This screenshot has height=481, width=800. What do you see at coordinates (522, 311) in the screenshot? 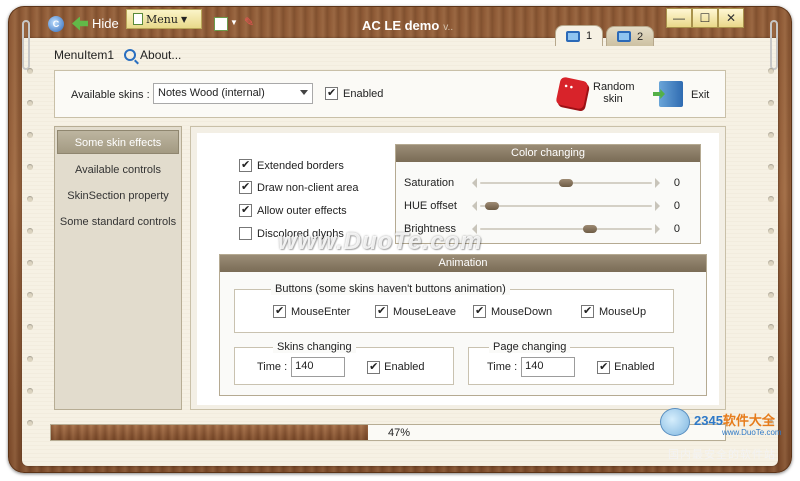
I see `option-label: MouseDown` at bounding box center [522, 311].